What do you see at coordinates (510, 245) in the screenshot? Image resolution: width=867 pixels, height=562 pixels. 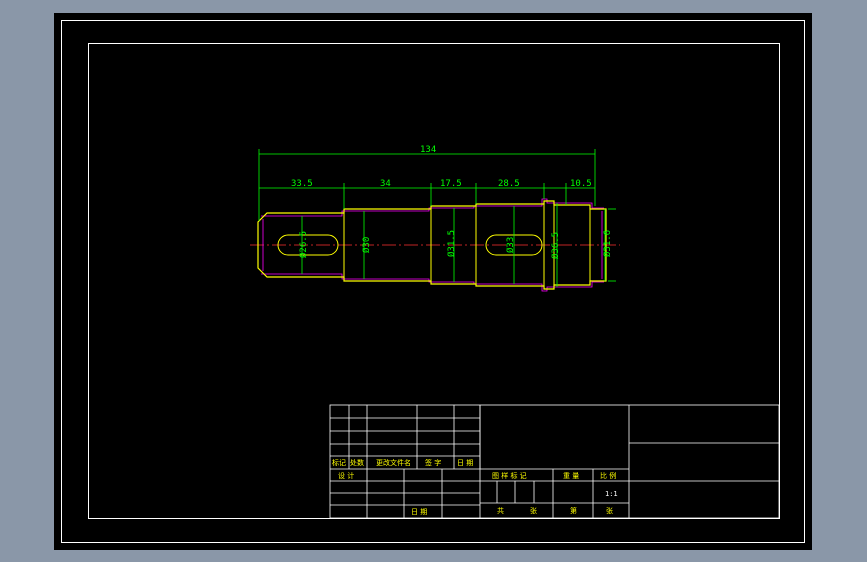 I see `dim-d4-label: Ø33` at bounding box center [510, 245].